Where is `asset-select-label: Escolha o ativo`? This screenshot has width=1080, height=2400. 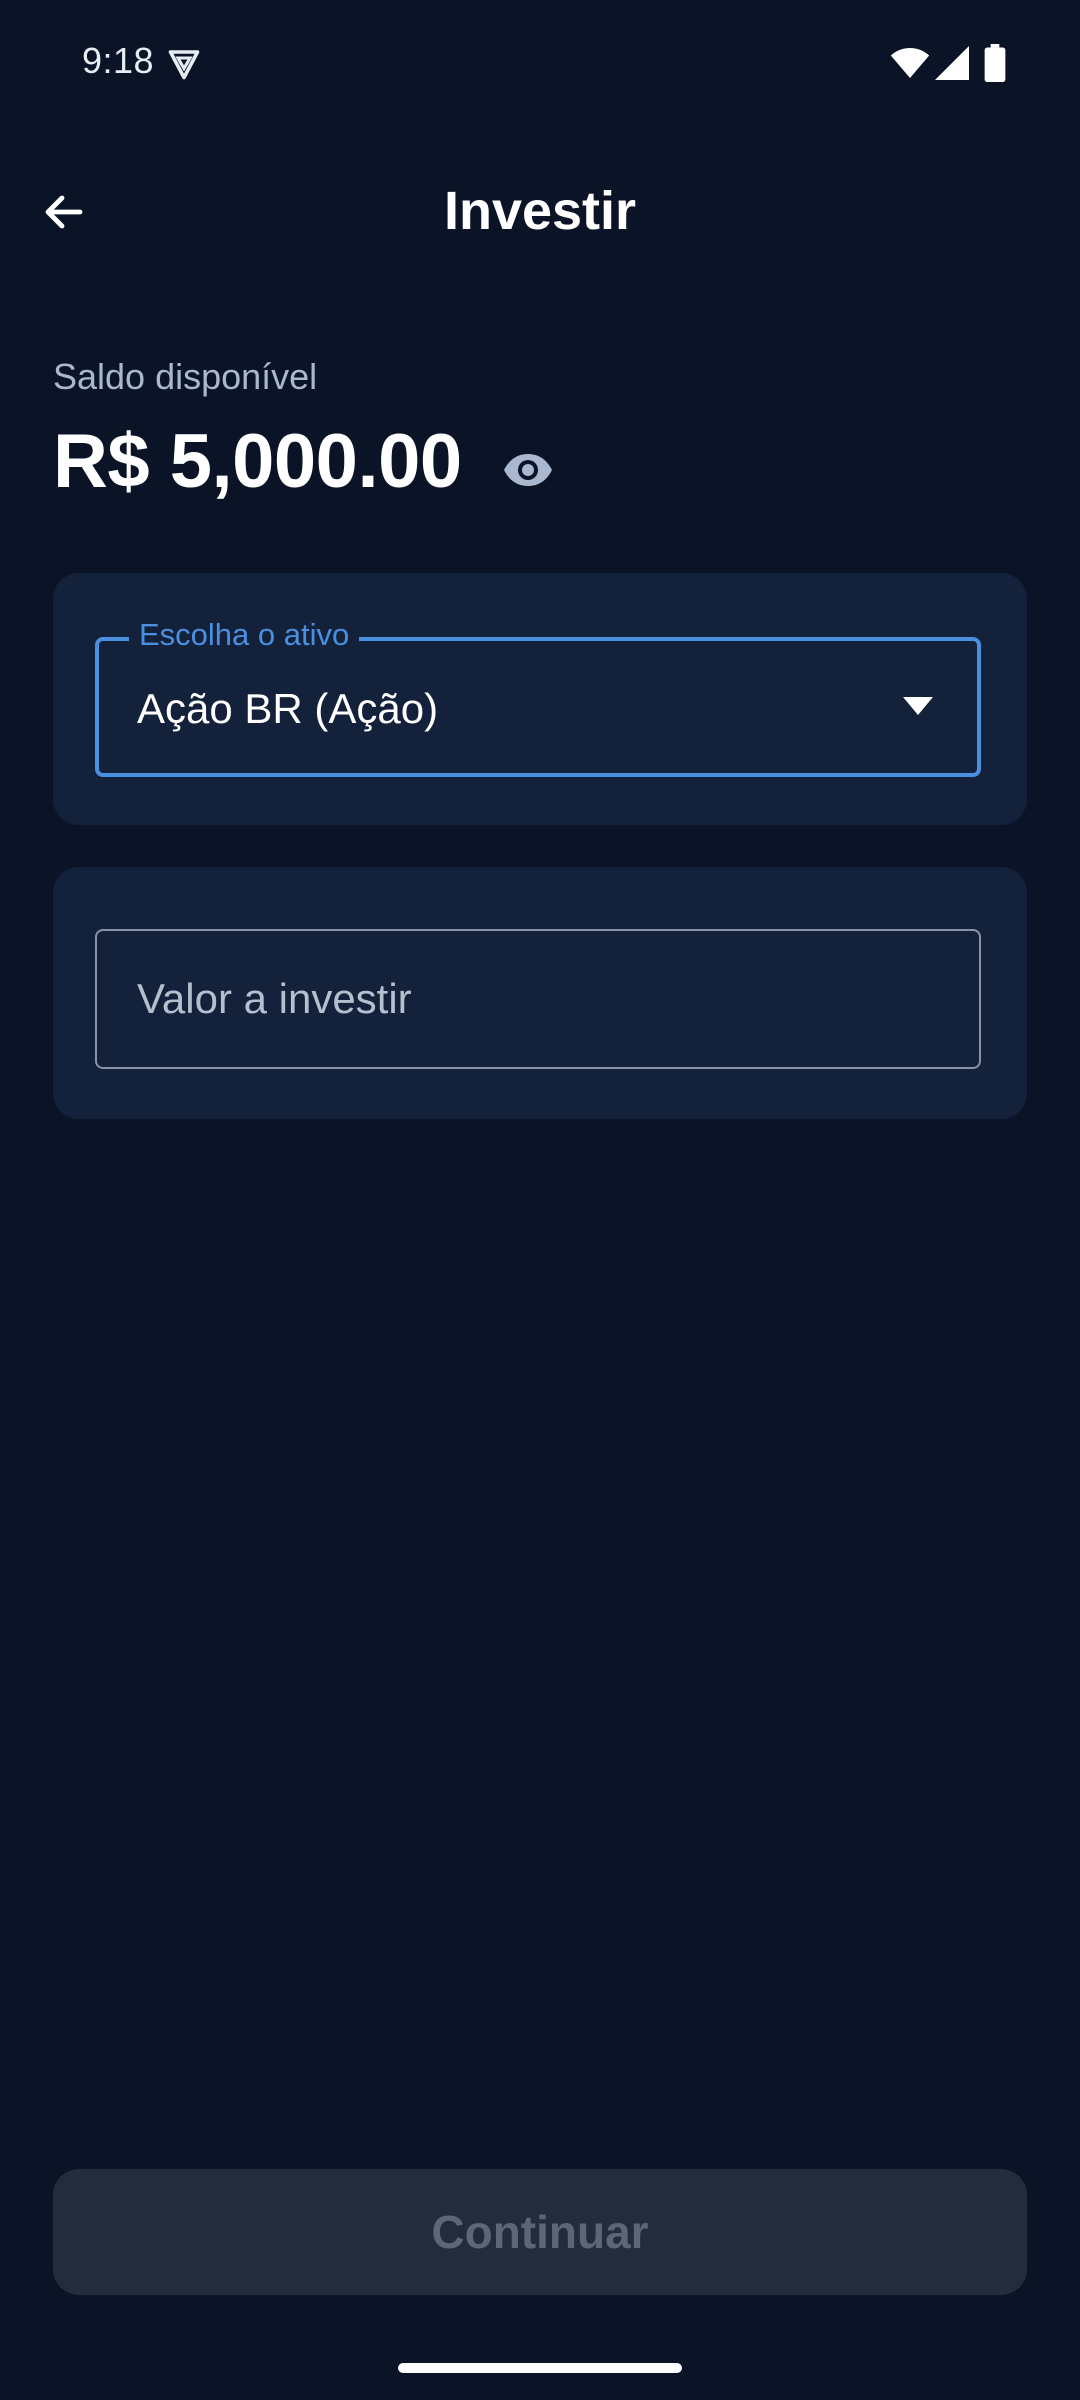
asset-select-label: Escolha o ativo is located at coordinates (244, 635).